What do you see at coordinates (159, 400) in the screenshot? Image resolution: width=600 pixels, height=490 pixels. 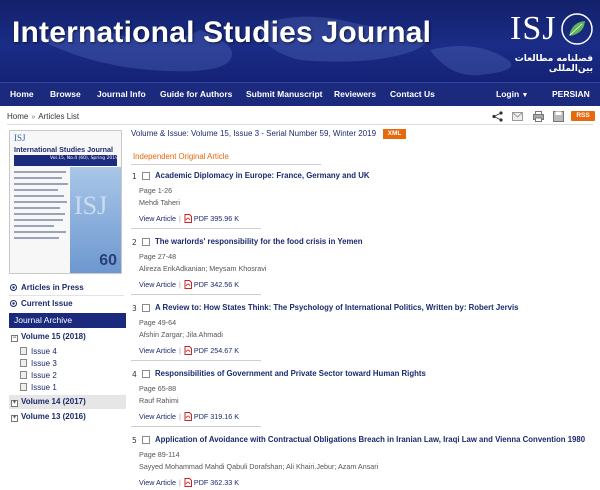 I see `article-authors: Rauf Rahimi` at bounding box center [159, 400].